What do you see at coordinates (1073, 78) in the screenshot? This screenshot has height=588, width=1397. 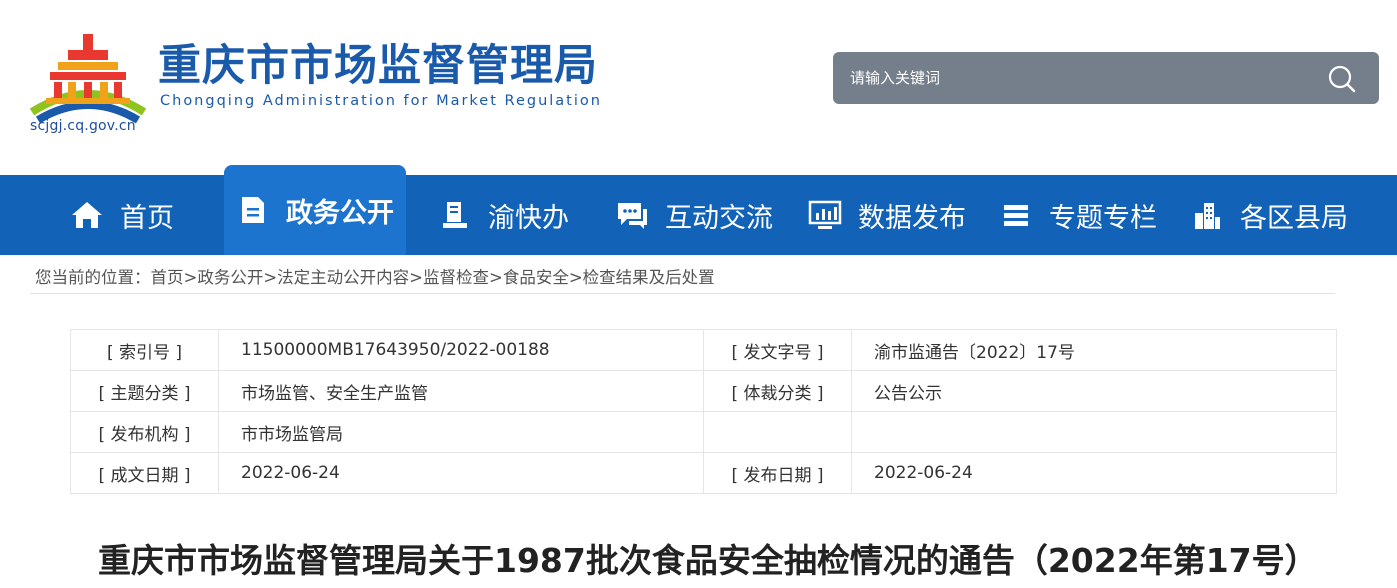 I see `search-input` at bounding box center [1073, 78].